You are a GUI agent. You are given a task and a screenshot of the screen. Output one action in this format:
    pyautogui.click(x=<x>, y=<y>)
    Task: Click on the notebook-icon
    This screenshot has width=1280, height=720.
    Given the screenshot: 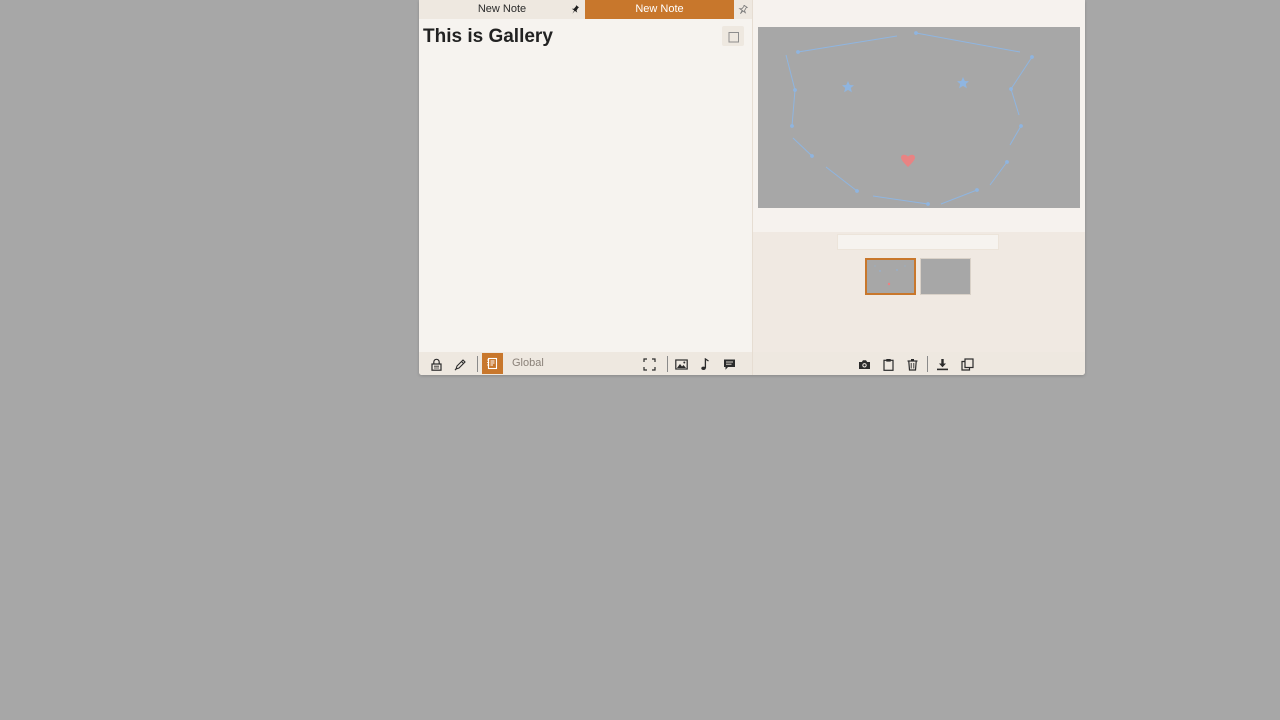 What is the action you would take?
    pyautogui.click(x=492, y=363)
    